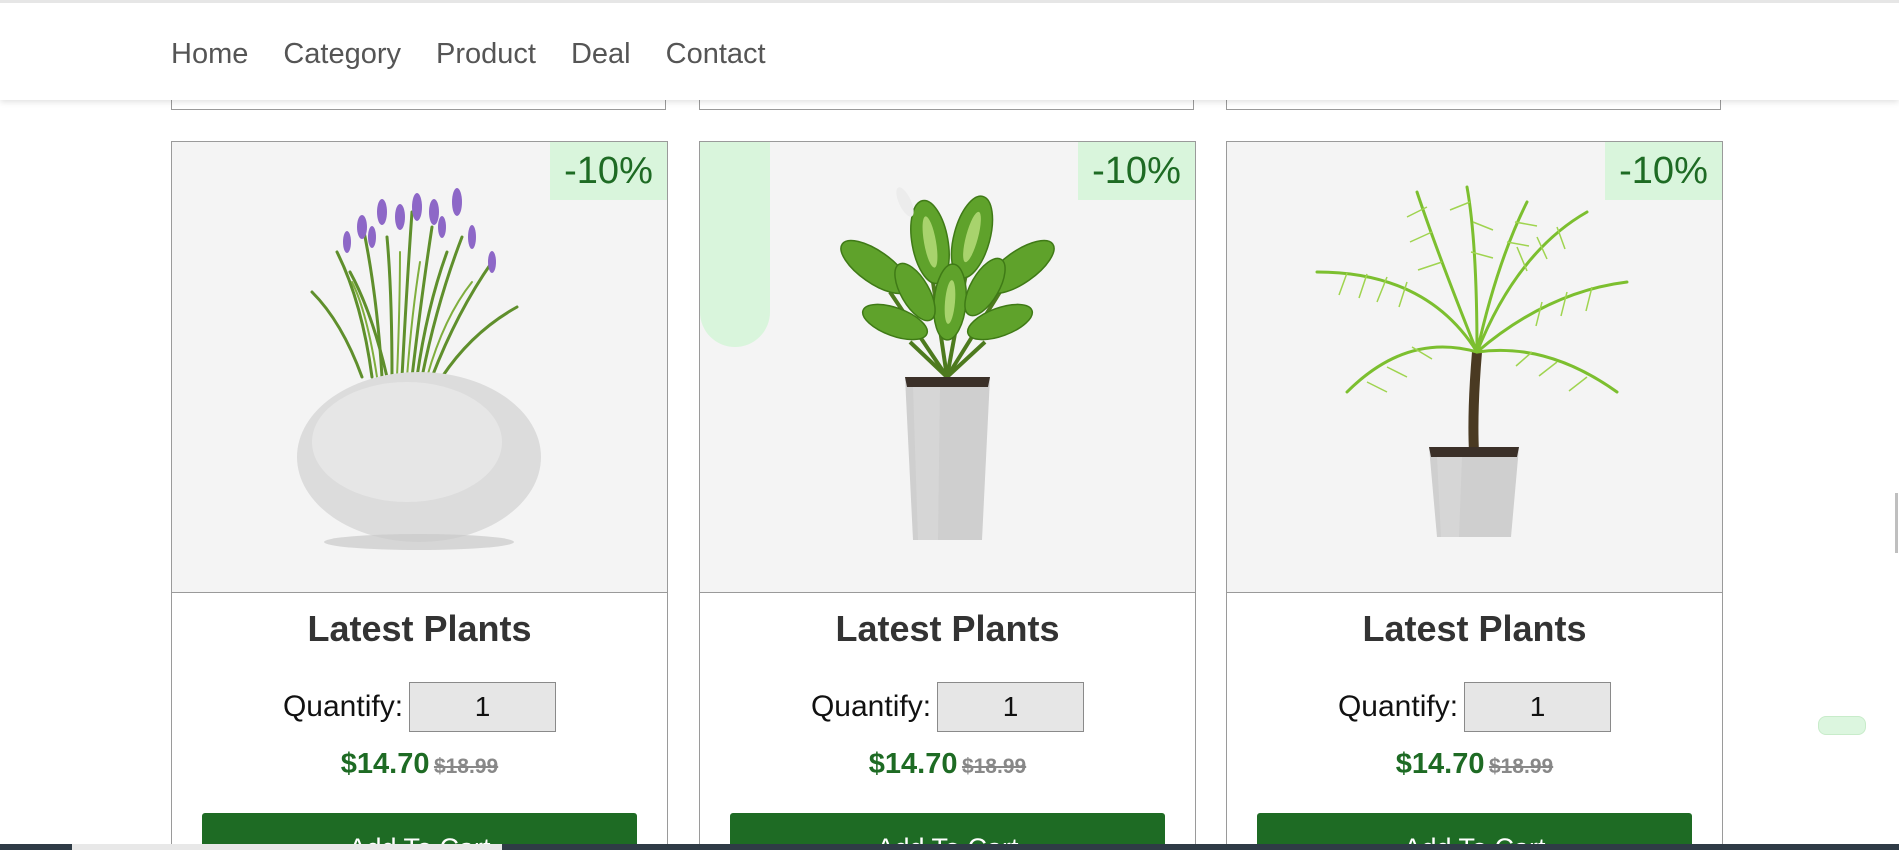 The height and width of the screenshot is (850, 1899). I want to click on nav-link-contact: Contact, so click(716, 54).